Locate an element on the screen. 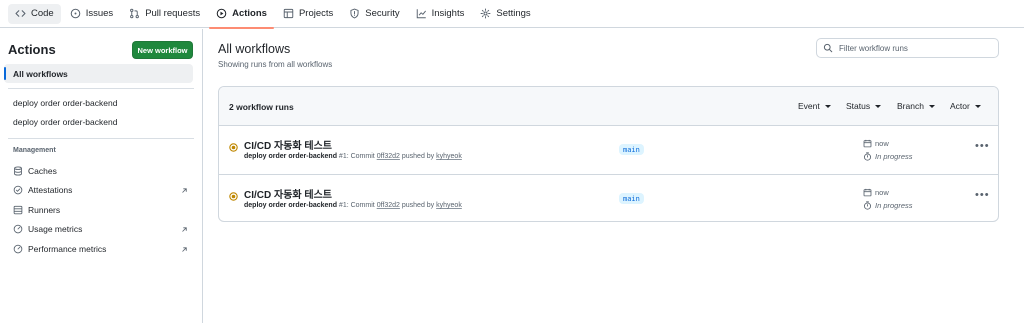 Image resolution: width=1024 pixels, height=323 pixels. actor-filter-label: Actor is located at coordinates (960, 106).